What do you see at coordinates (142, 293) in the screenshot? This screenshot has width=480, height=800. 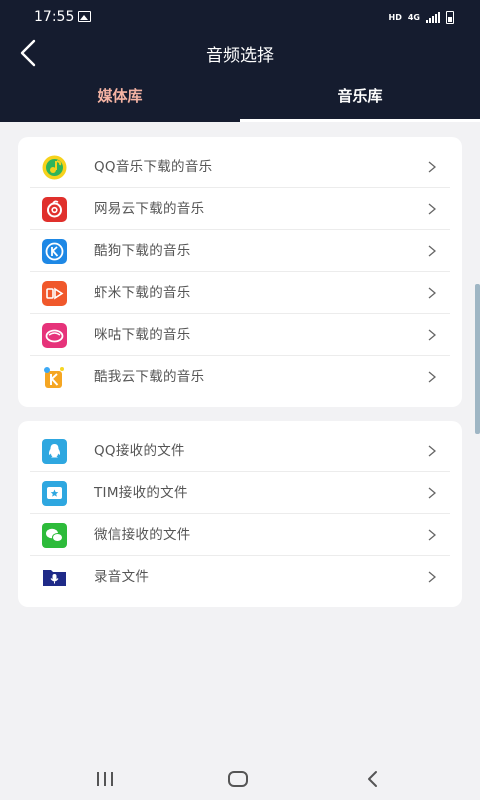 I see `list-item-label: 虾米下载的音乐` at bounding box center [142, 293].